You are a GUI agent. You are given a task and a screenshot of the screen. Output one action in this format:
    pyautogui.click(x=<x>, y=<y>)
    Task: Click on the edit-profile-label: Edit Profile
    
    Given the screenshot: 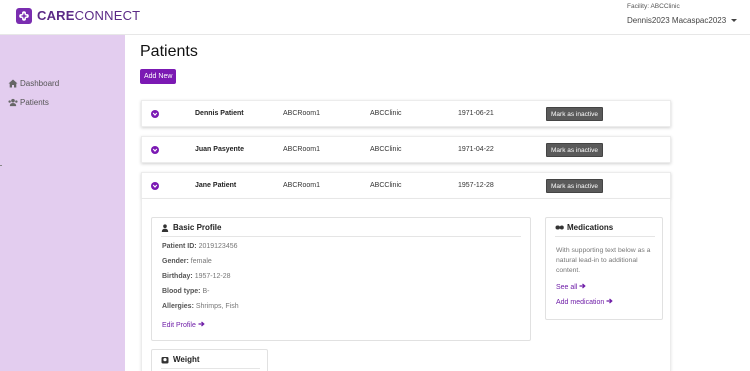 What is the action you would take?
    pyautogui.click(x=179, y=325)
    